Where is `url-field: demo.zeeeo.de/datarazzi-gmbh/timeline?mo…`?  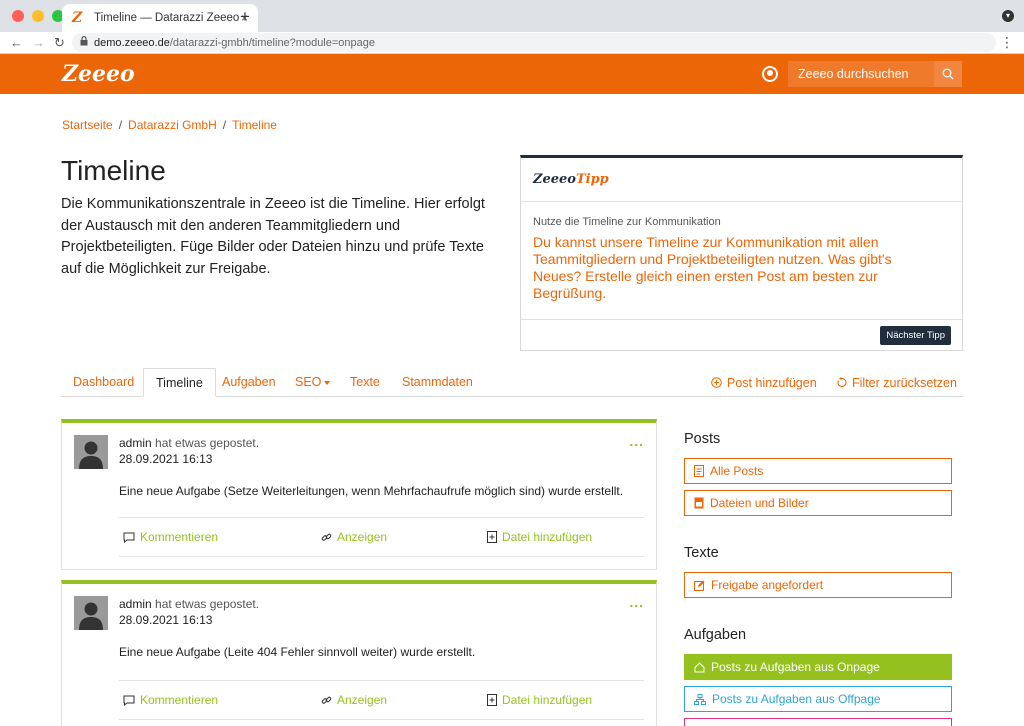 url-field: demo.zeeeo.de/datarazzi-gmbh/timeline?mo… is located at coordinates (534, 42).